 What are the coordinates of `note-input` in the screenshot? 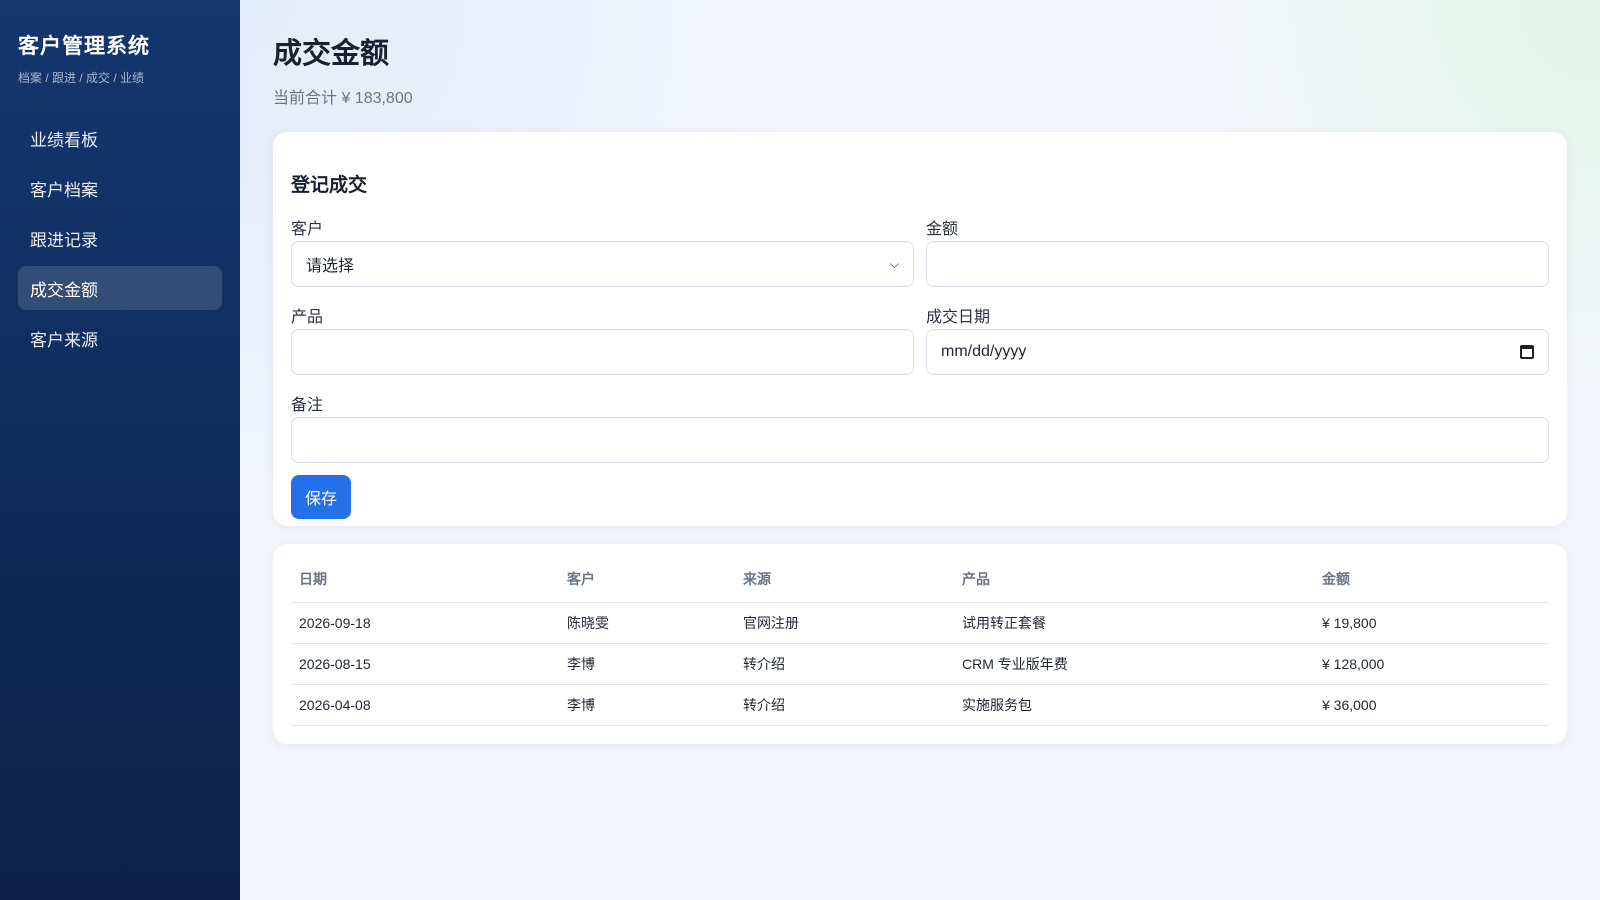 It's located at (920, 440).